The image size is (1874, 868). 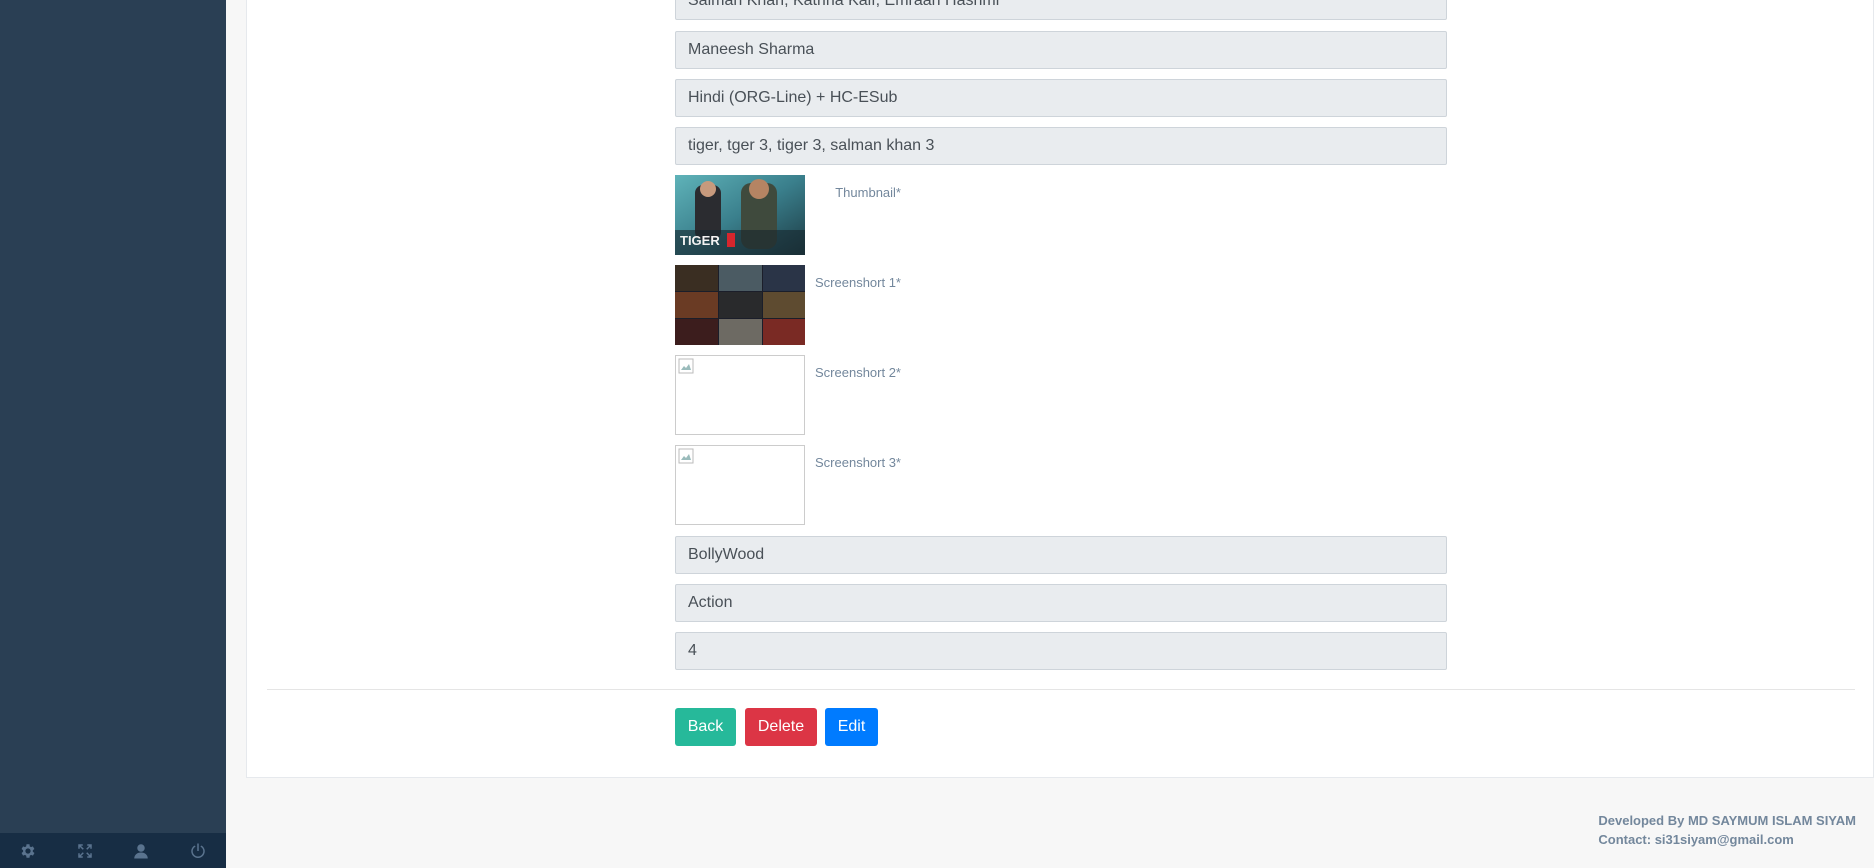 I want to click on developer-contact: Contact: si31siyam@gmail.com, so click(x=1696, y=839).